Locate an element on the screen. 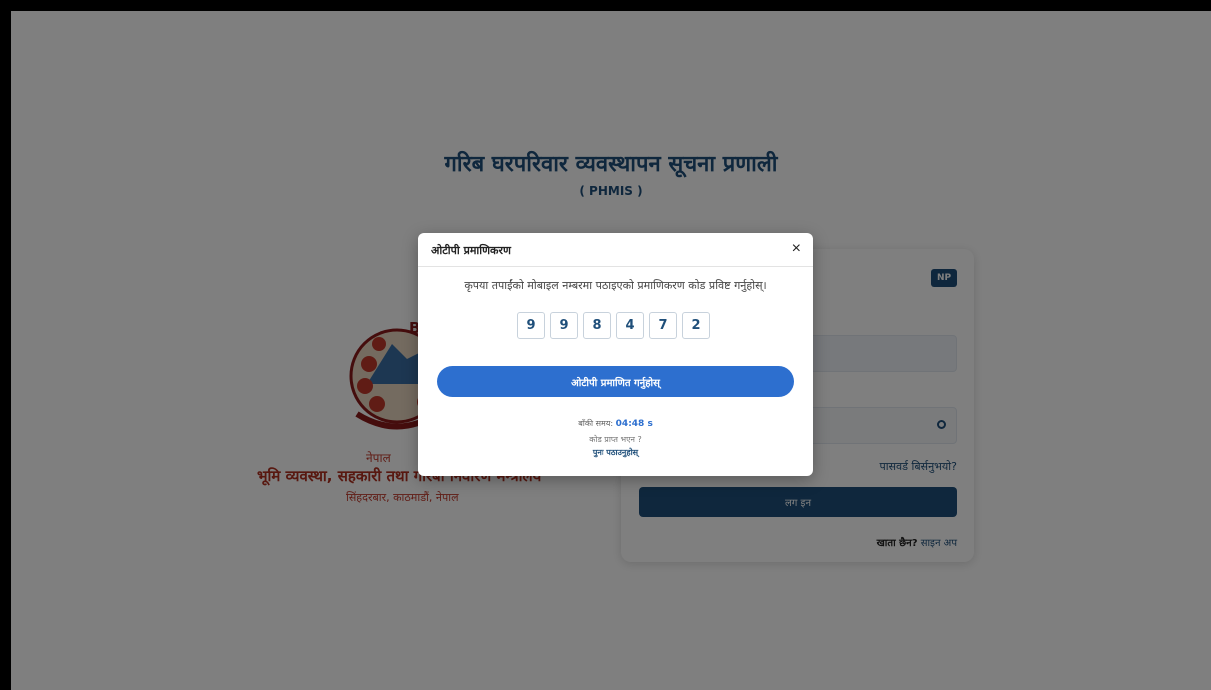 This screenshot has width=1211, height=690. otp-digit-6: 2 is located at coordinates (696, 325).